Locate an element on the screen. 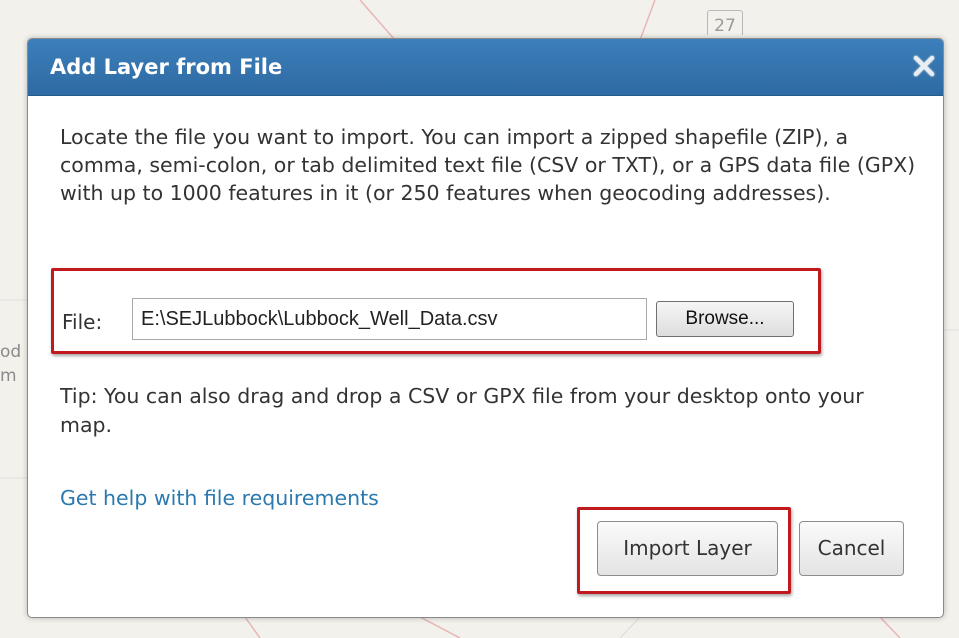 This screenshot has width=959, height=638. close-button is located at coordinates (924, 66).